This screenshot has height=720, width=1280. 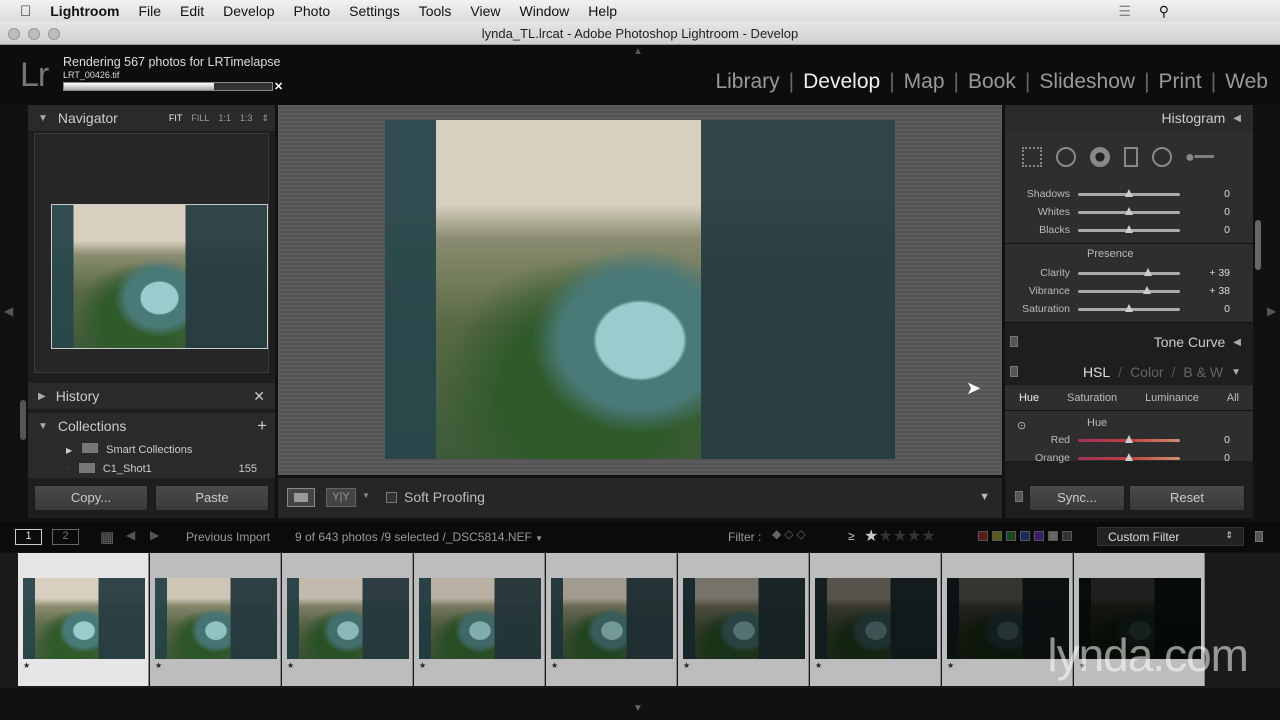 What do you see at coordinates (192, 11) in the screenshot?
I see `menu-edit: Edit` at bounding box center [192, 11].